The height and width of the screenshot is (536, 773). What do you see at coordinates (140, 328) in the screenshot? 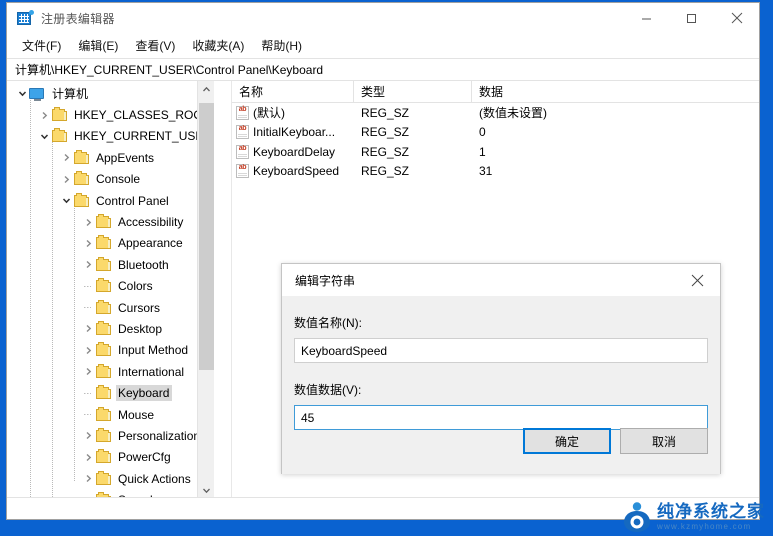
I see `tree-item-label: Desktop` at bounding box center [140, 328].